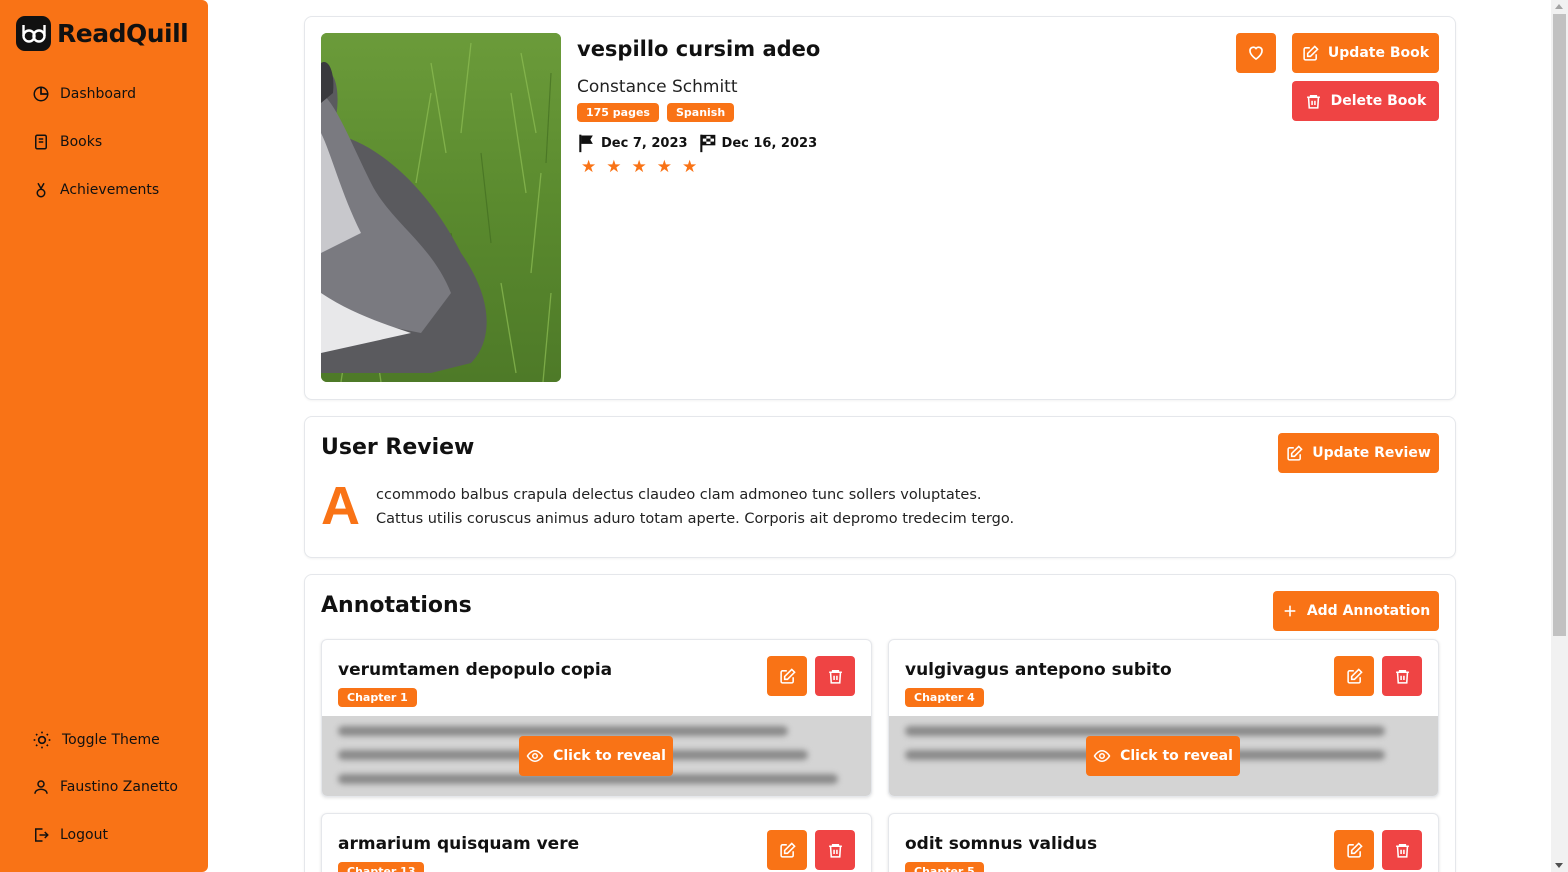 The image size is (1568, 872). I want to click on medal-icon, so click(41, 190).